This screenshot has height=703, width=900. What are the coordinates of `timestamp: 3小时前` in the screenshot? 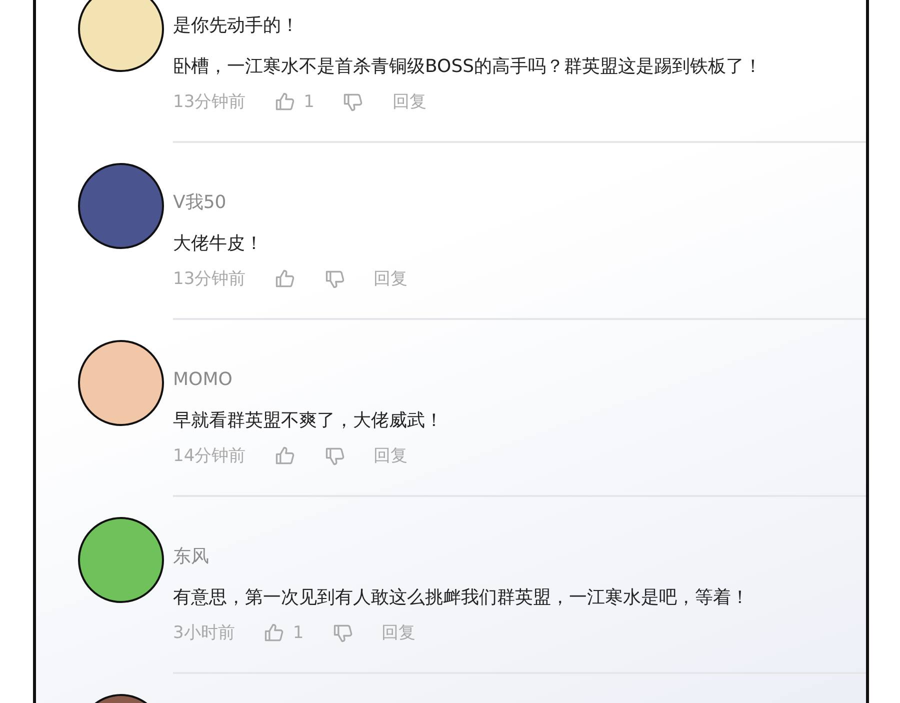 It's located at (204, 633).